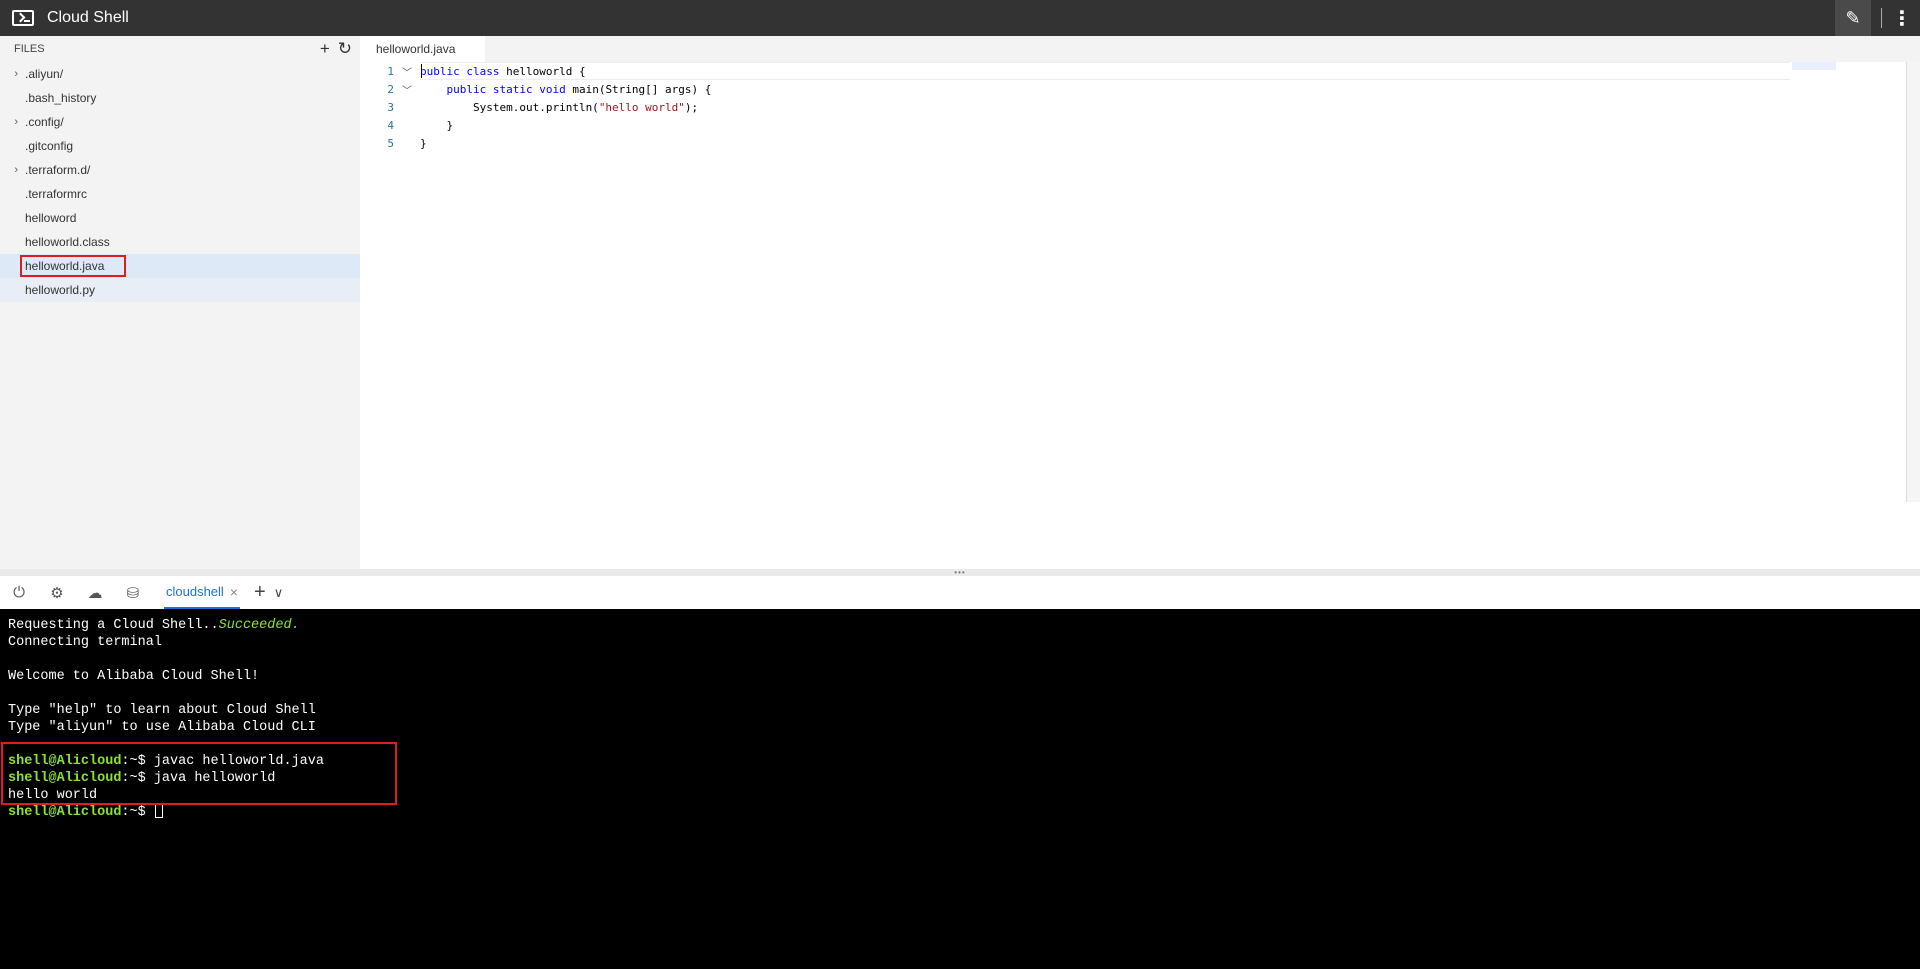  Describe the element at coordinates (44, 122) in the screenshot. I see `file-name: .config/` at that location.